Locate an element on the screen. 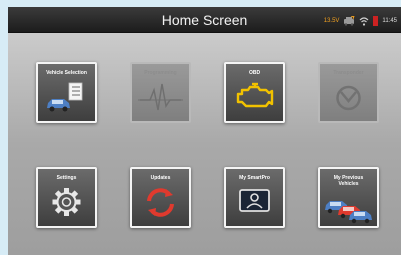  clock: 11:45 is located at coordinates (389, 21).